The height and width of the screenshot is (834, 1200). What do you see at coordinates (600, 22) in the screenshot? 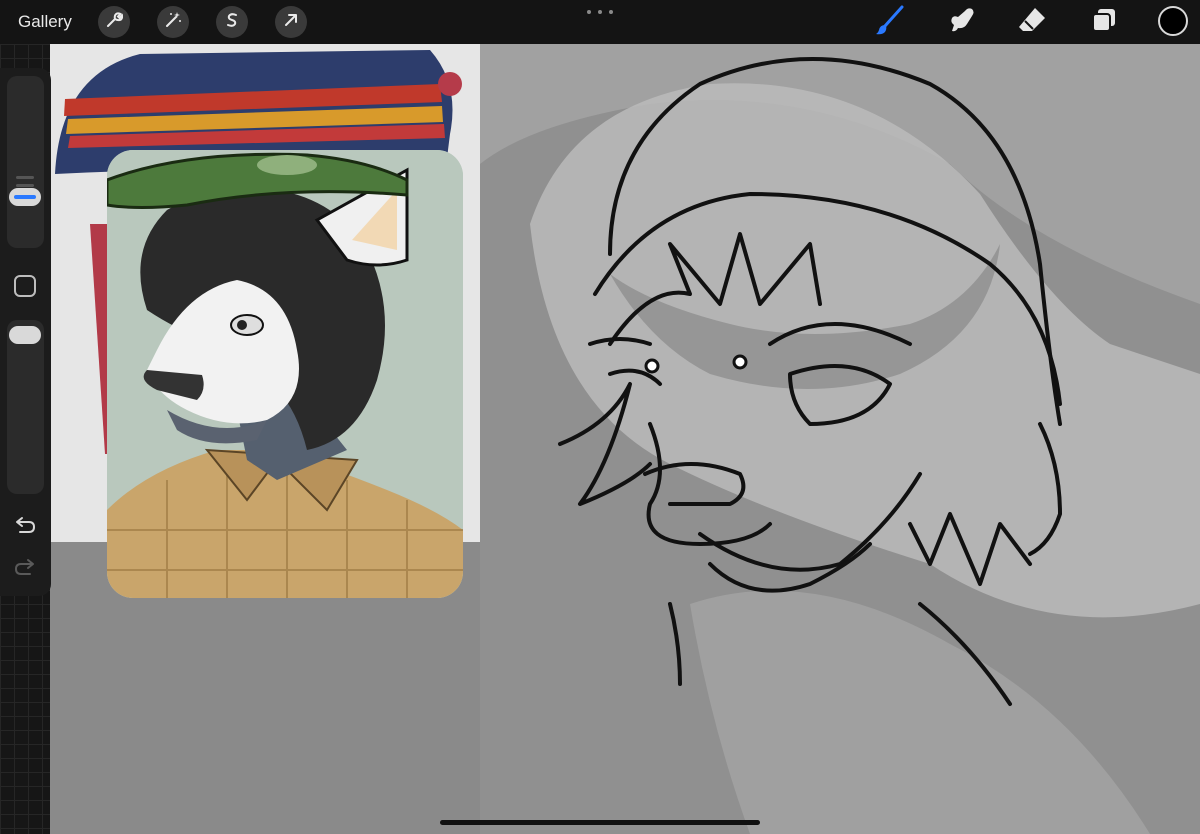
I see `top-toolbar: Gallery` at bounding box center [600, 22].